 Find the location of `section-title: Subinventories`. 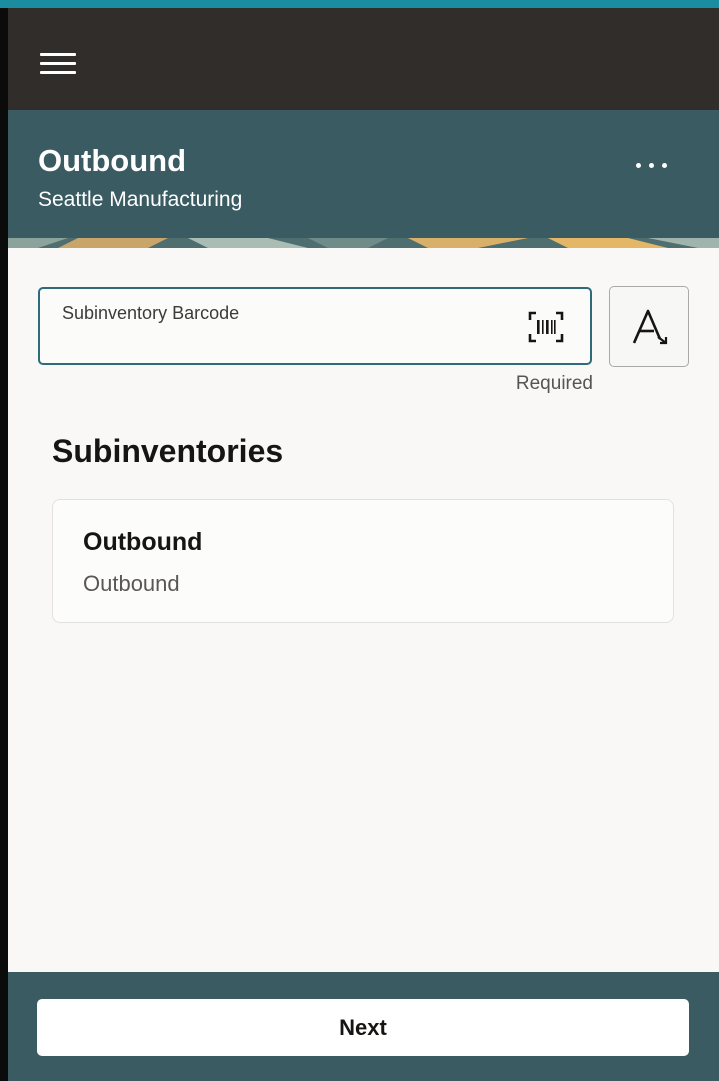

section-title: Subinventories is located at coordinates (168, 451).